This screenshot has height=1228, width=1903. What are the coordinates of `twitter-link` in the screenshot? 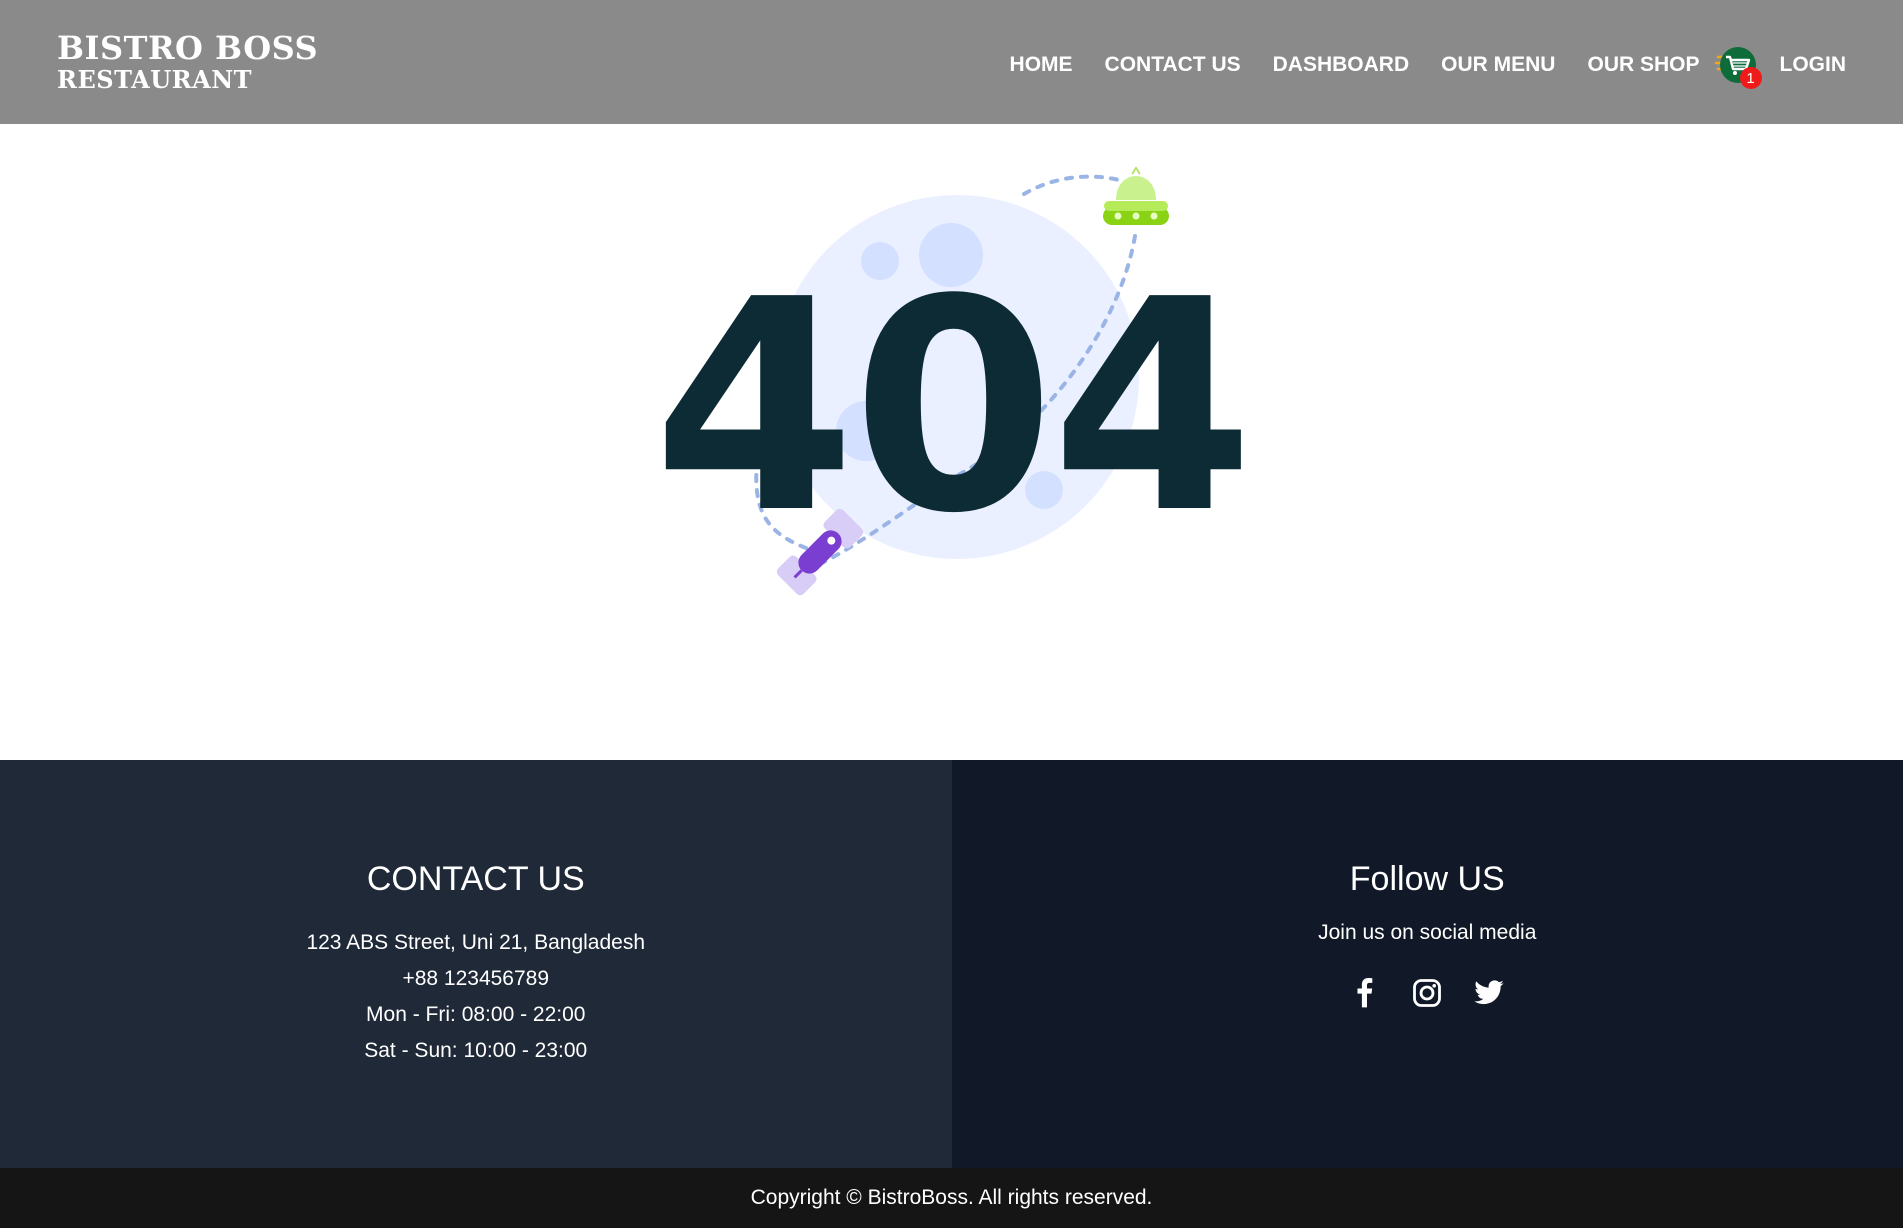 It's located at (1489, 993).